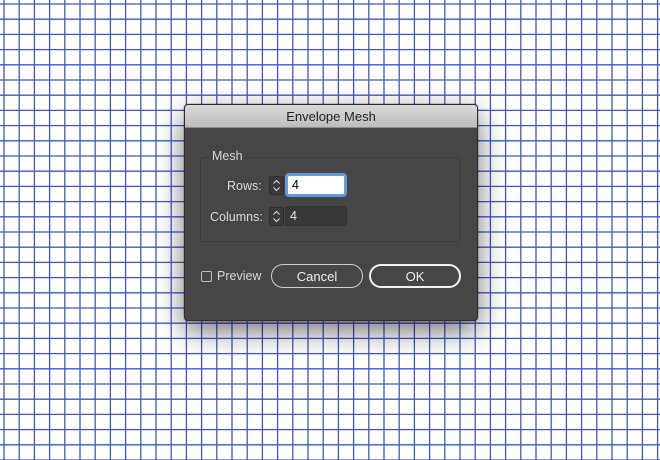  I want to click on preview-checkbox-row: Preview, so click(231, 276).